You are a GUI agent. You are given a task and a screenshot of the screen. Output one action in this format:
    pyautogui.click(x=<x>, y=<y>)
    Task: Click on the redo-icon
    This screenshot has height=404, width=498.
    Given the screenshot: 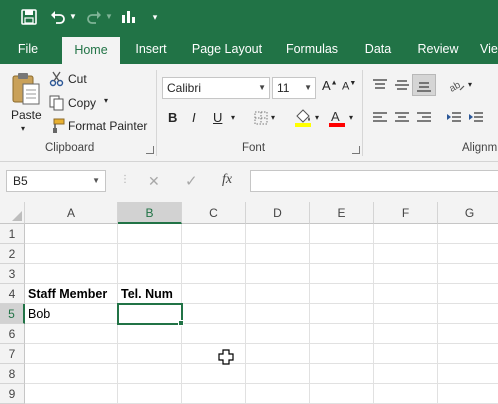 What is the action you would take?
    pyautogui.click(x=94, y=17)
    